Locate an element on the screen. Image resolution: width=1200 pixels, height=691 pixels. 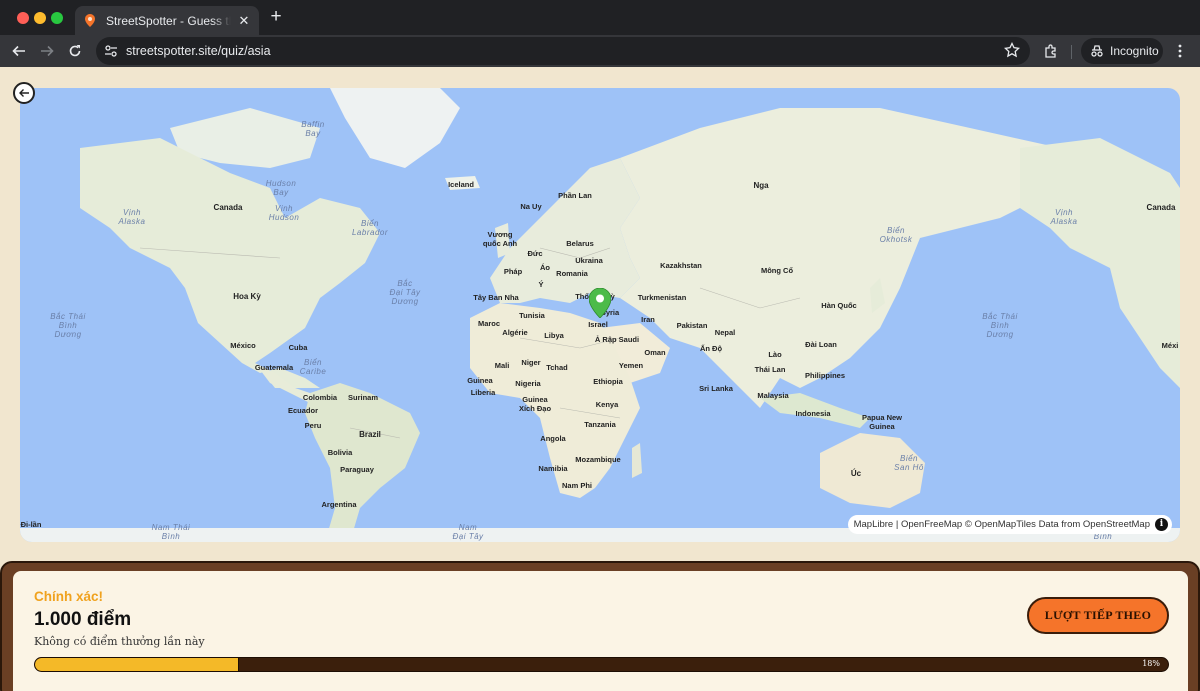
incognito-badge: Incognito is located at coordinates (1122, 51).